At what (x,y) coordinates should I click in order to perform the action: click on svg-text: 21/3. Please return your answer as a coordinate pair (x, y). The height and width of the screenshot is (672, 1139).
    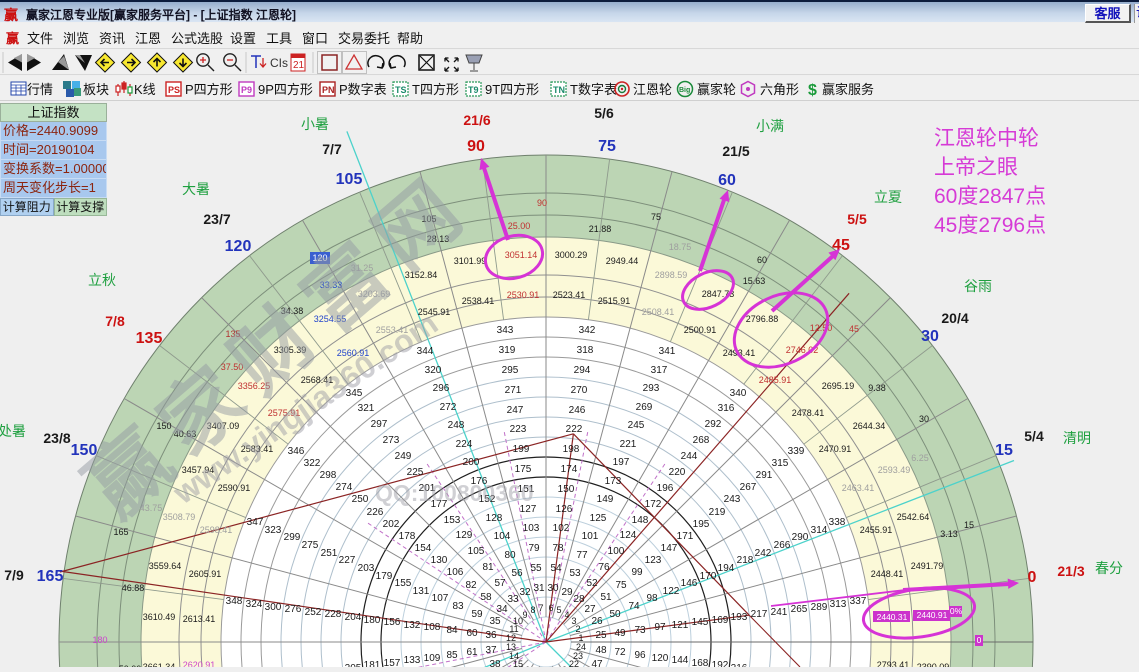
    Looking at the image, I should click on (1070, 571).